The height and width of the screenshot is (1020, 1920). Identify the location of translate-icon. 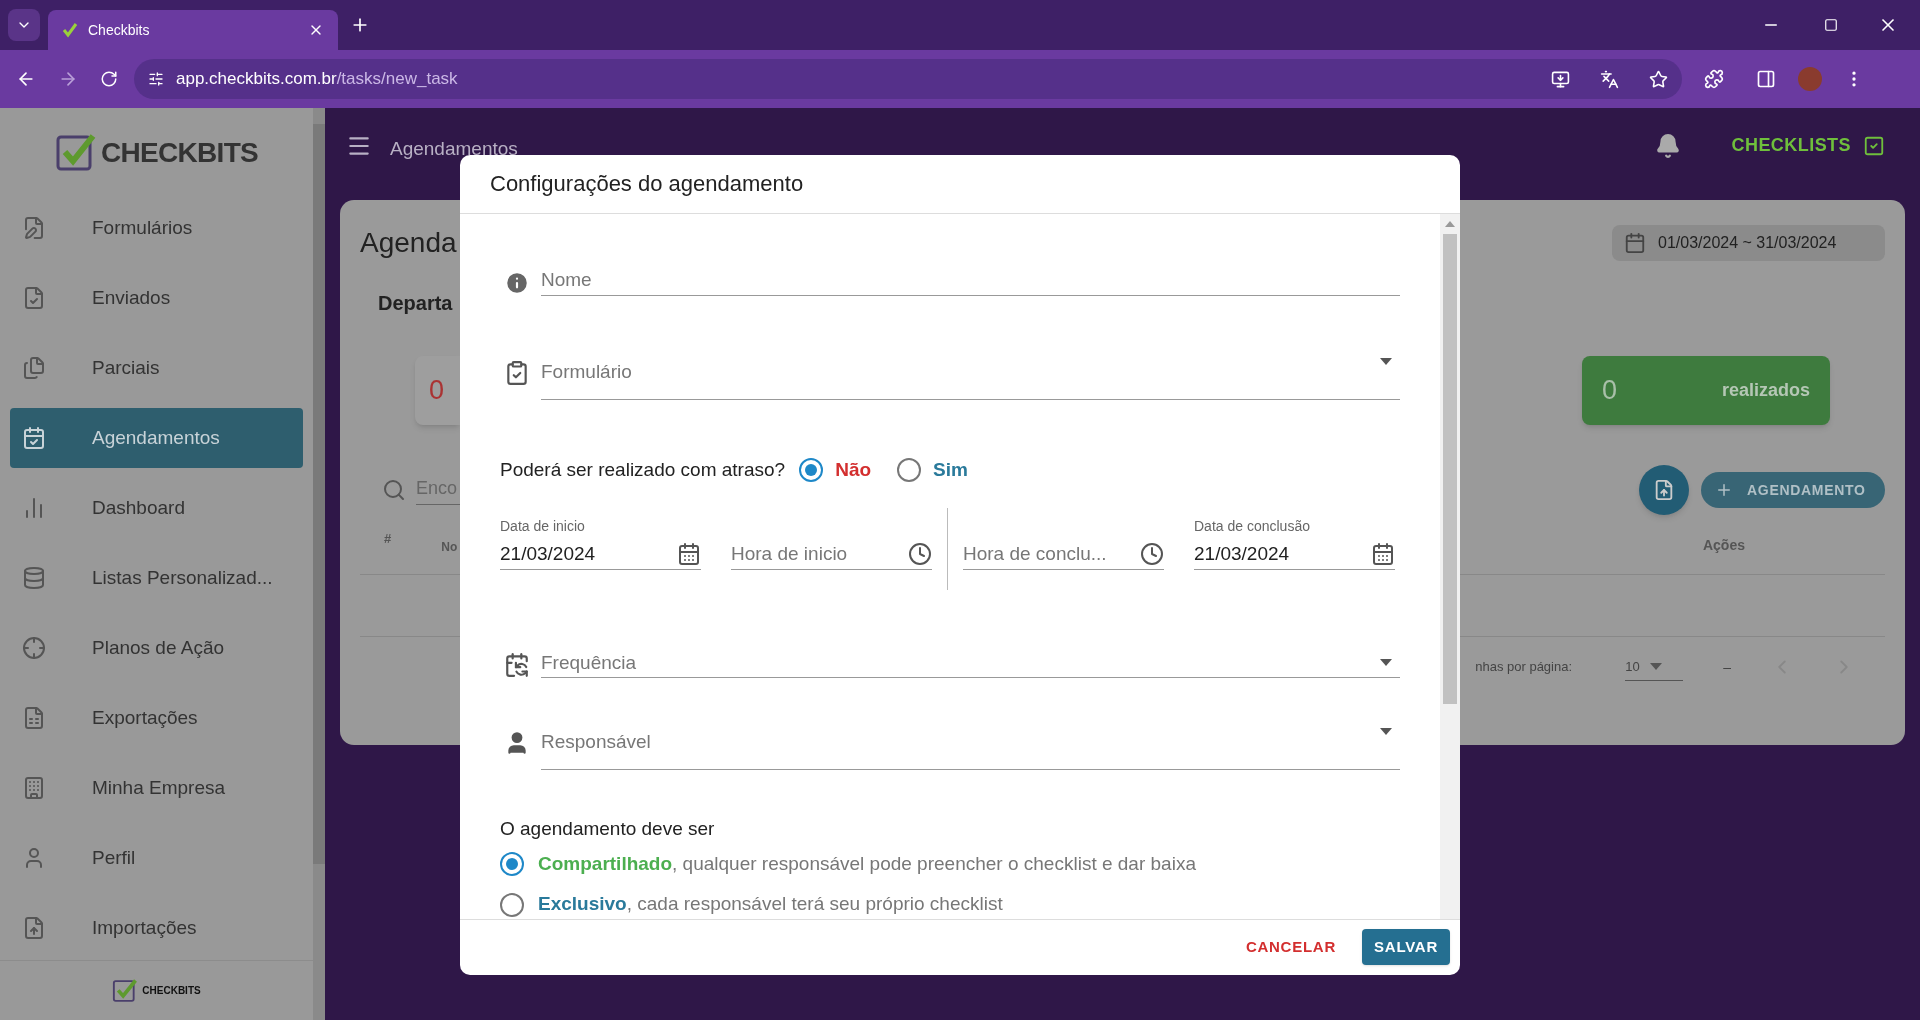
(1609, 79).